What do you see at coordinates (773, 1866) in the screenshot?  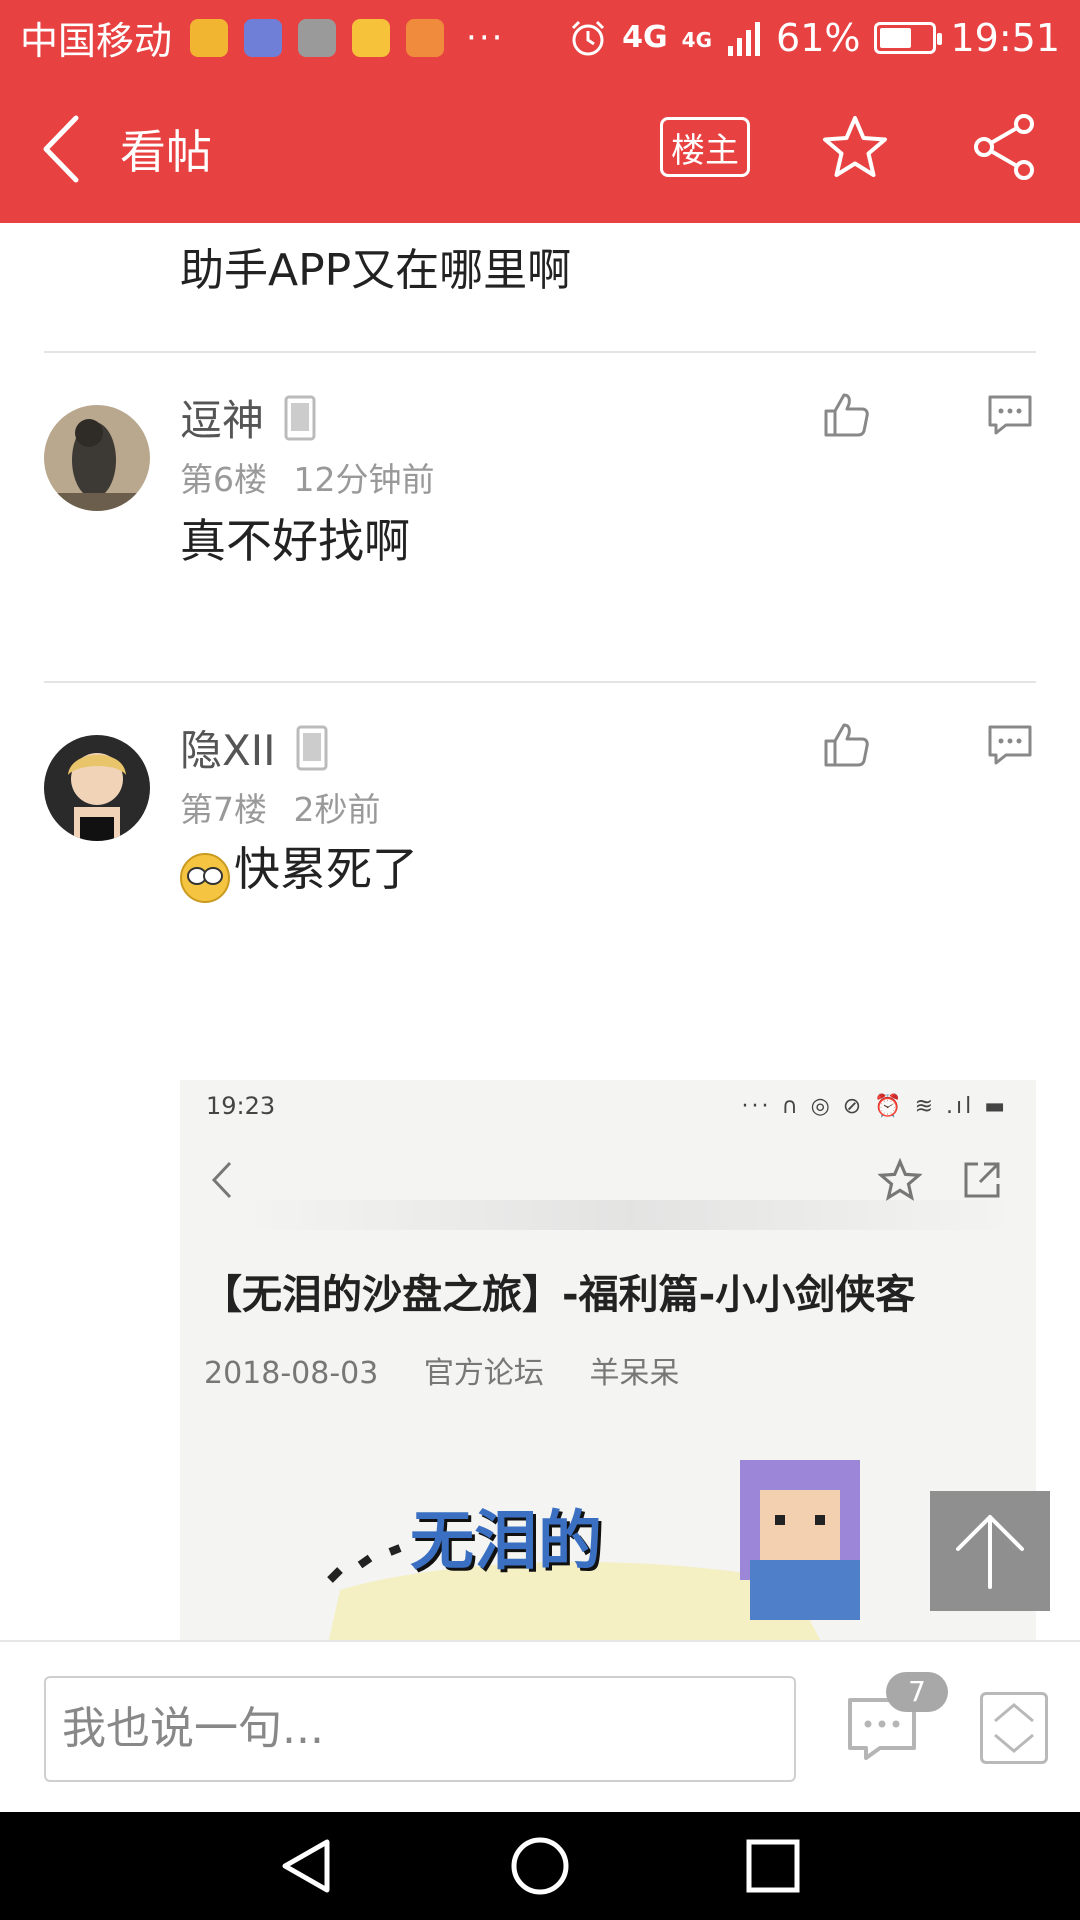 I see `nav-recents-icon` at bounding box center [773, 1866].